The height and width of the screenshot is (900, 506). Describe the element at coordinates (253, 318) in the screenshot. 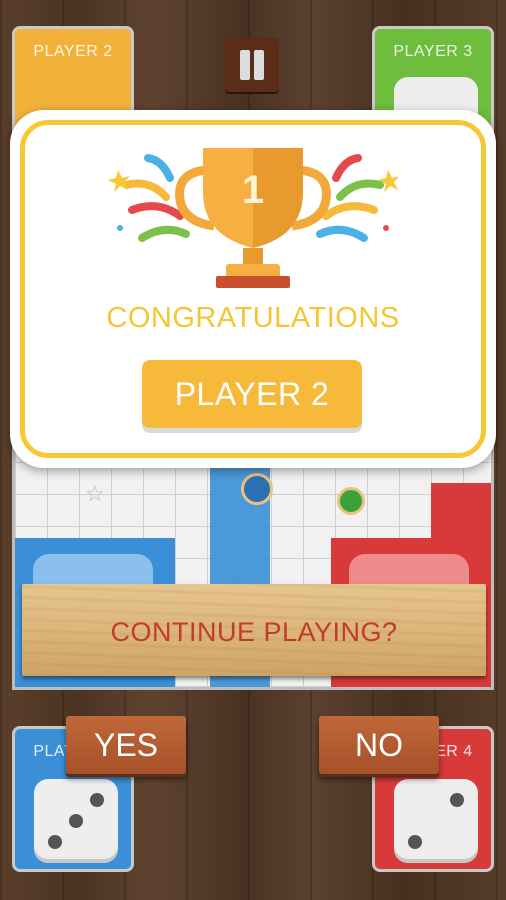

I see `congratulations-title: CONGRATULATIONS` at that location.